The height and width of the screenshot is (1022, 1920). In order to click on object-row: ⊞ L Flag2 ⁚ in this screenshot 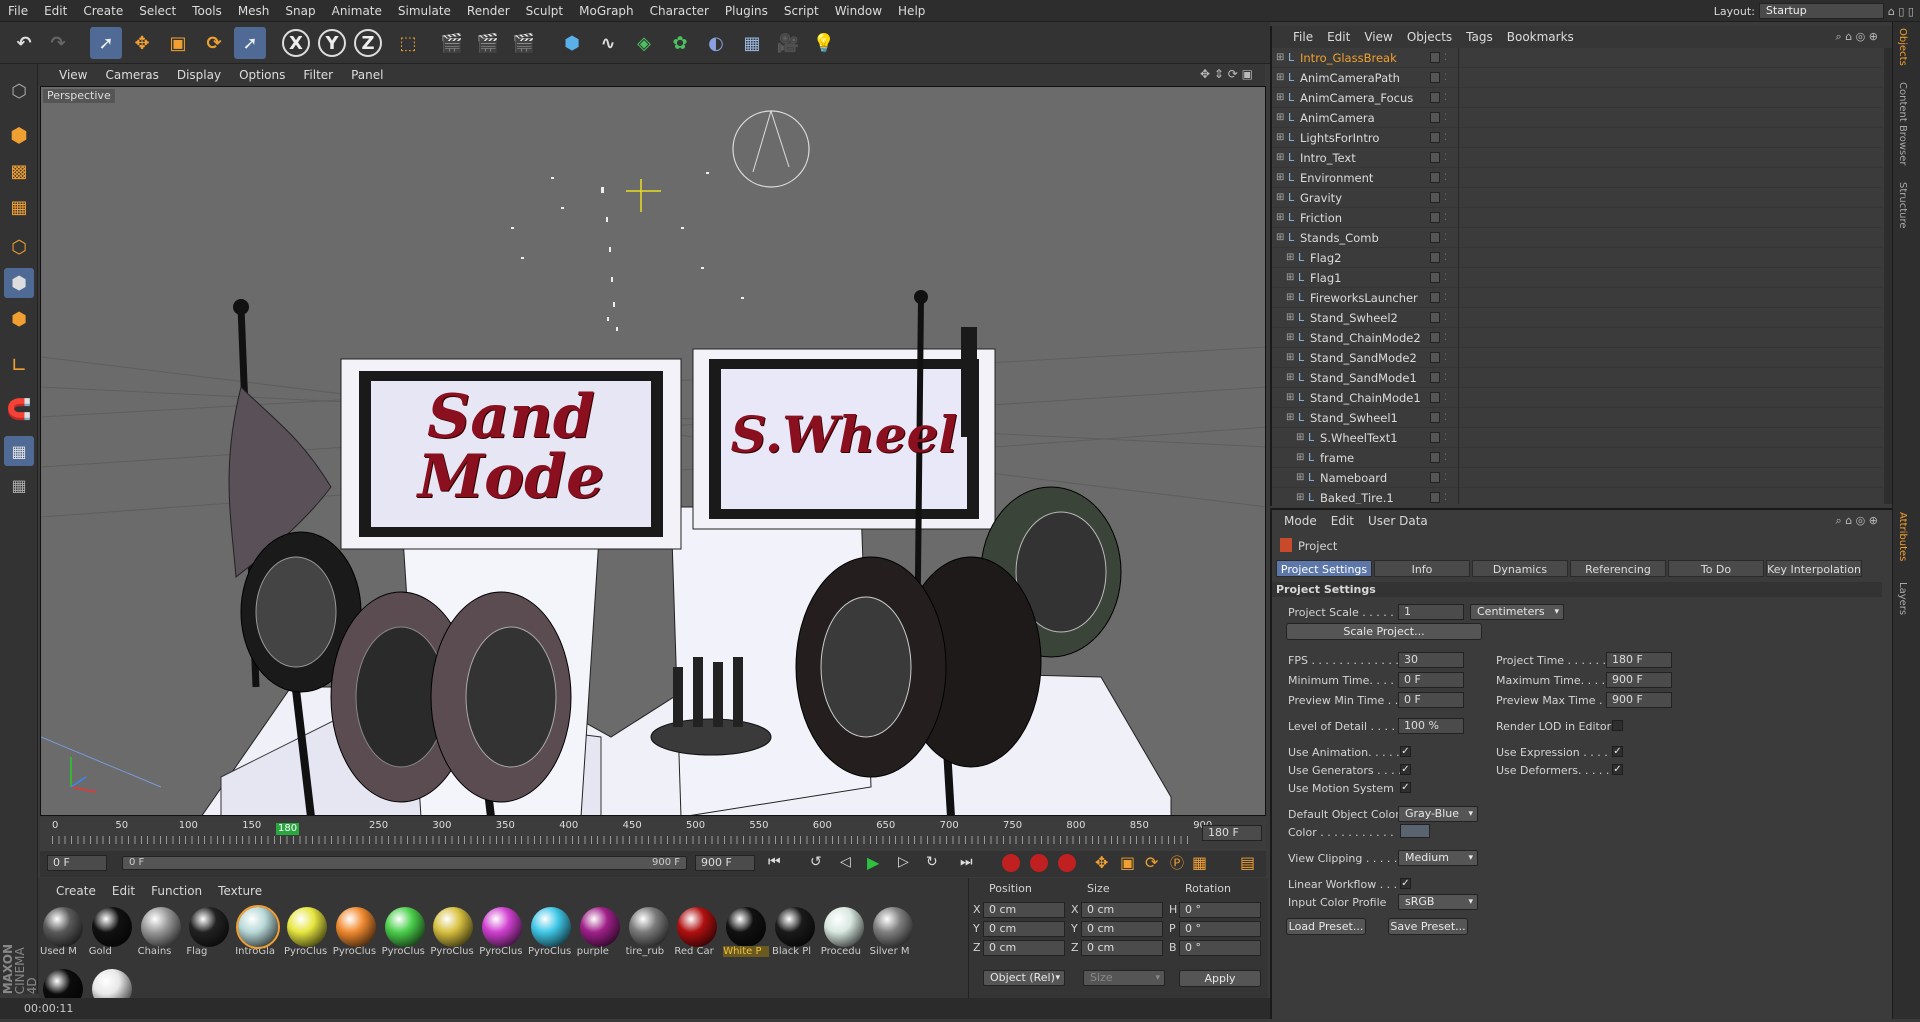, I will do `click(1577, 258)`.